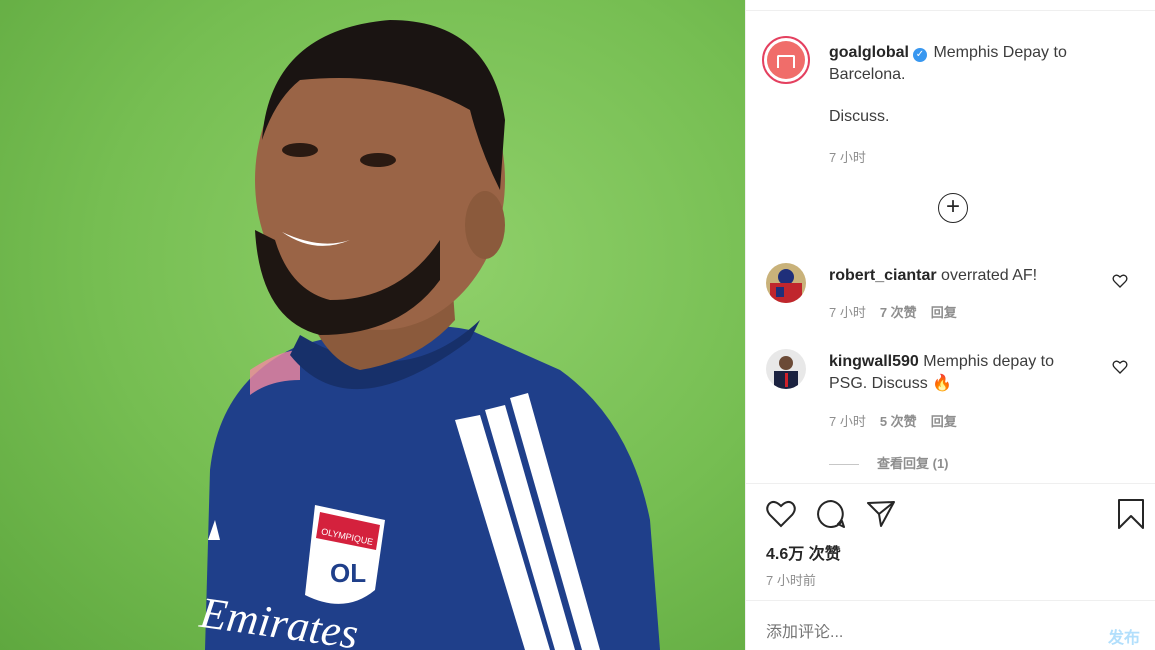 The width and height of the screenshot is (1155, 650). I want to click on comment-meta: 7 小时 5 次赞 回复, so click(900, 420).